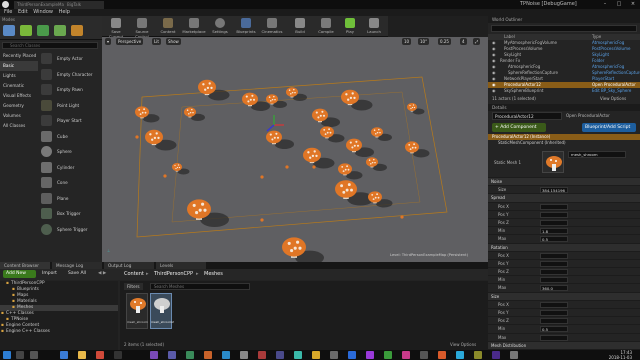  I want to click on grid-snap-value: 10, so click(407, 41).